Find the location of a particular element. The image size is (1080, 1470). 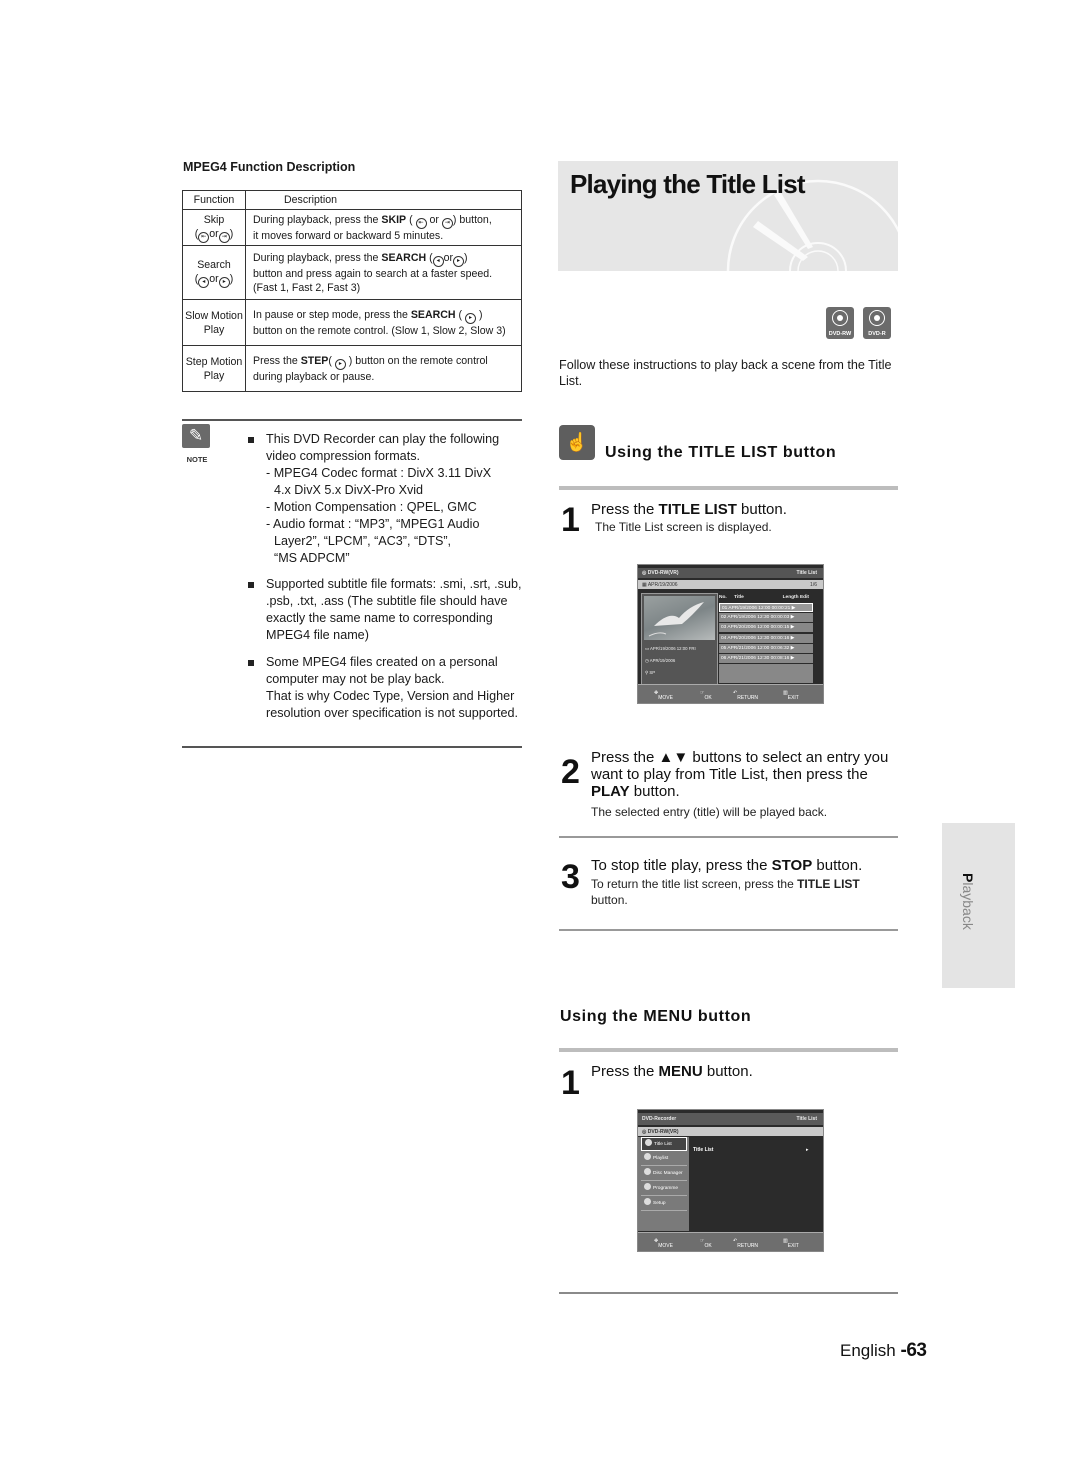

menu-item-title-list: Title List is located at coordinates (664, 1144).